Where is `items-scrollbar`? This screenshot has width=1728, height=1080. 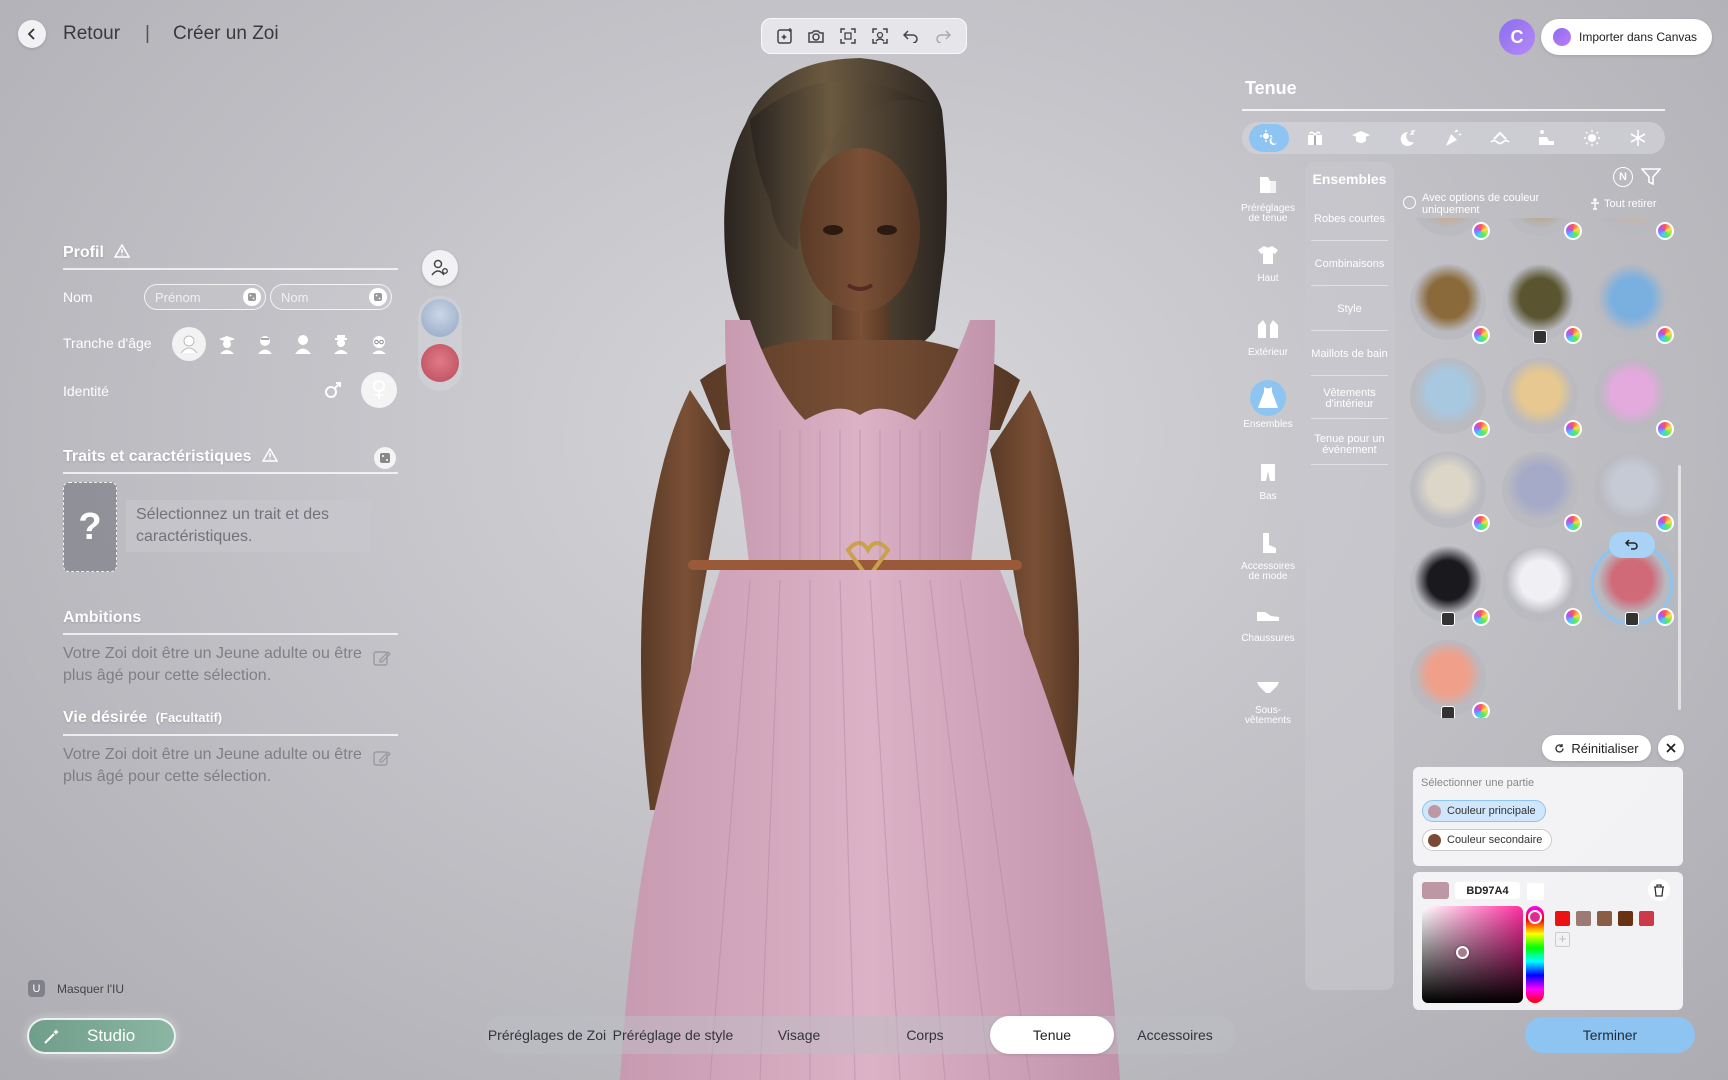 items-scrollbar is located at coordinates (1679, 587).